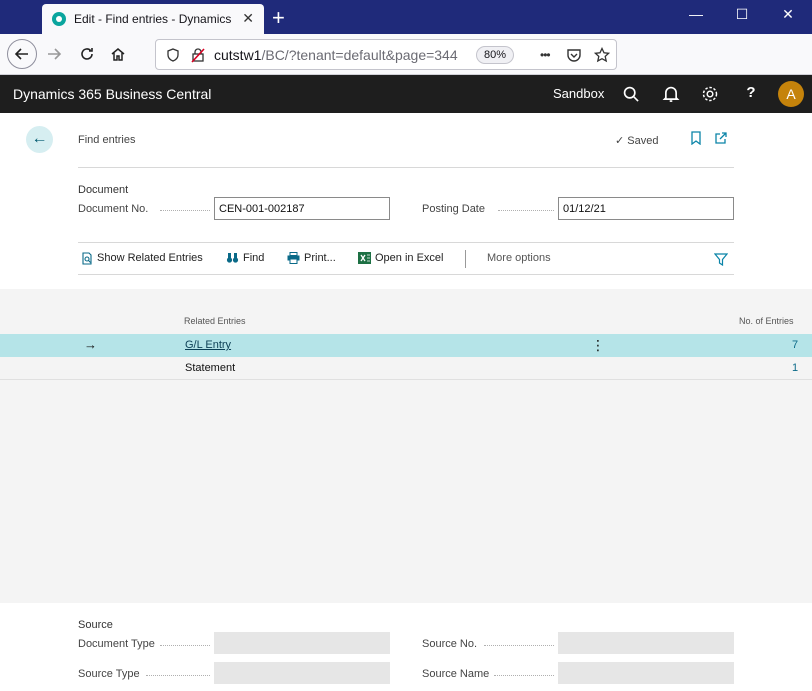 This screenshot has width=812, height=691. I want to click on filter-icon, so click(721, 259).